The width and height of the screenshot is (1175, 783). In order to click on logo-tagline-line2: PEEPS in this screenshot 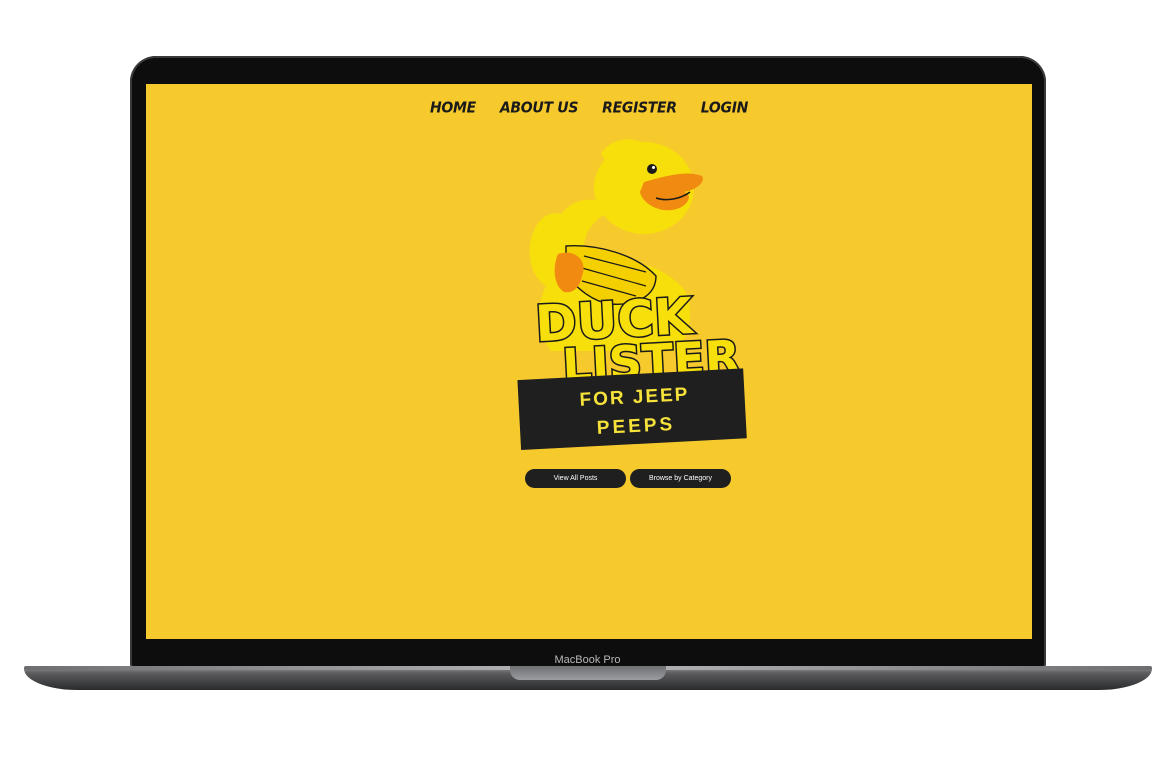, I will do `click(635, 426)`.